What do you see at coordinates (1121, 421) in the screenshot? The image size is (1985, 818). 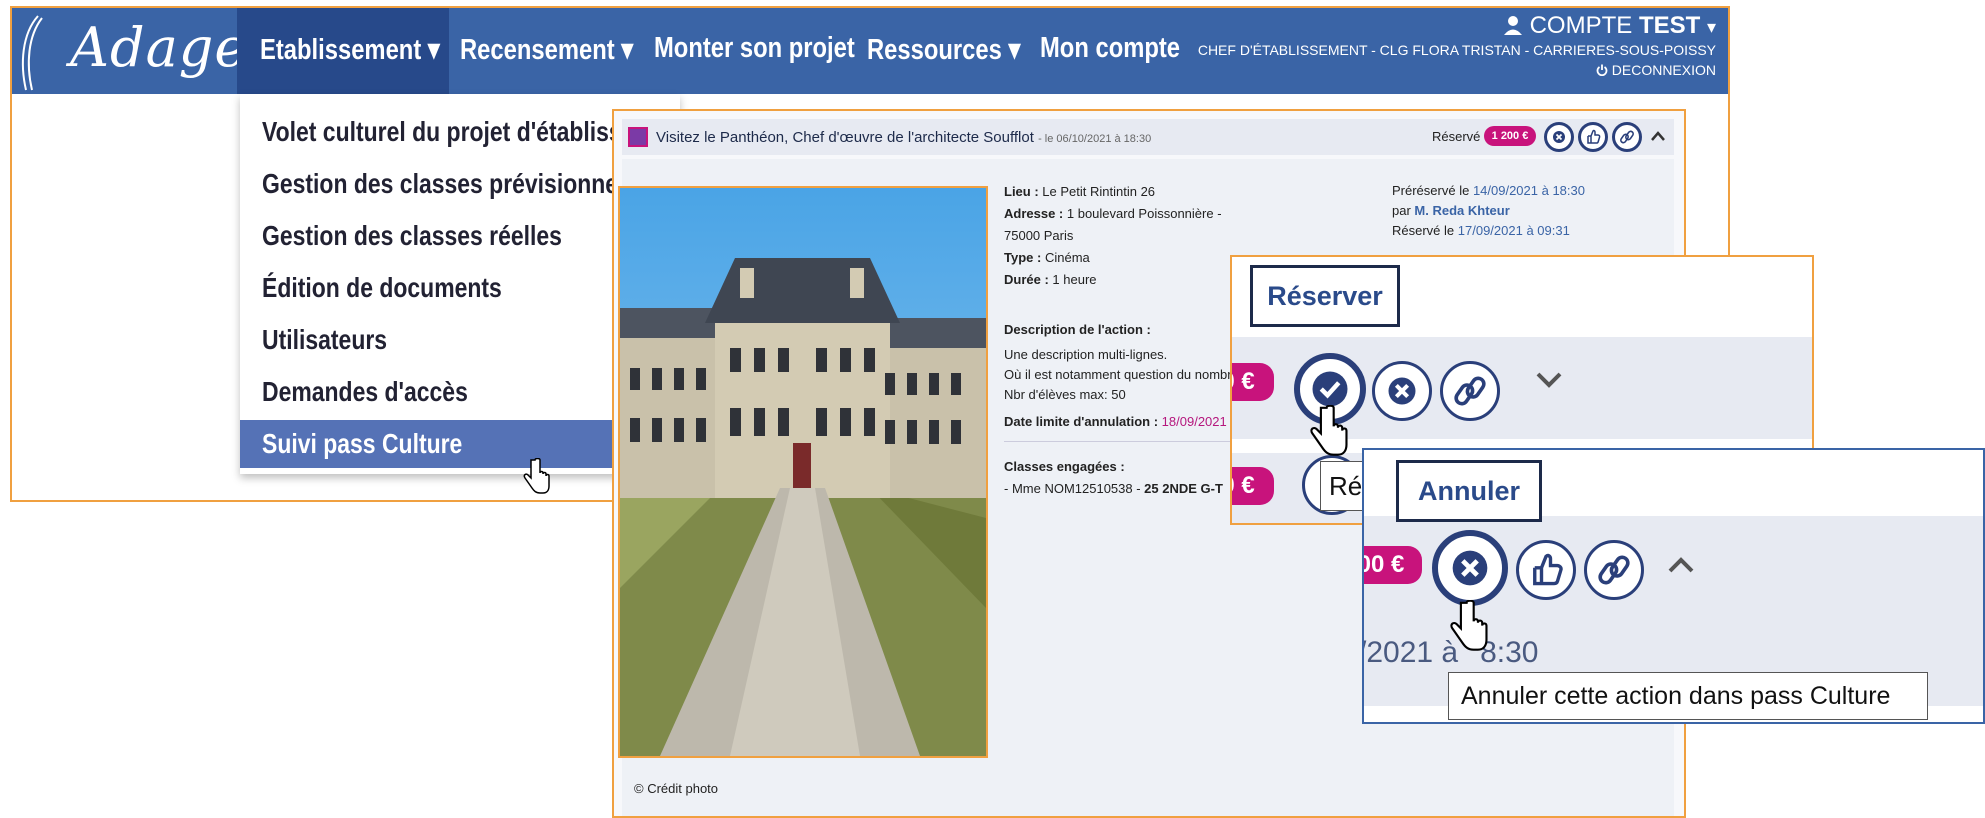 I see `cancel-deadline: Date limite d'annulation : 18/09/2021 à` at bounding box center [1121, 421].